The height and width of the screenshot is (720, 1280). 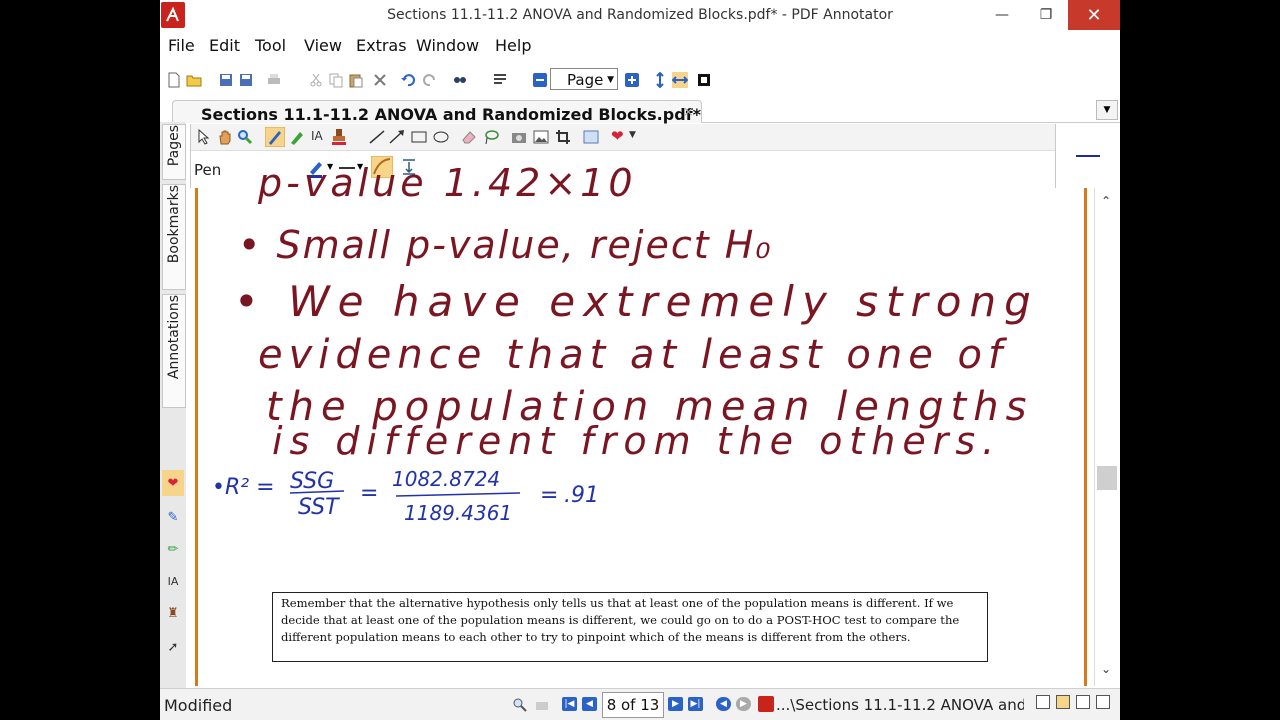 What do you see at coordinates (408, 80) in the screenshot?
I see `undo-icon` at bounding box center [408, 80].